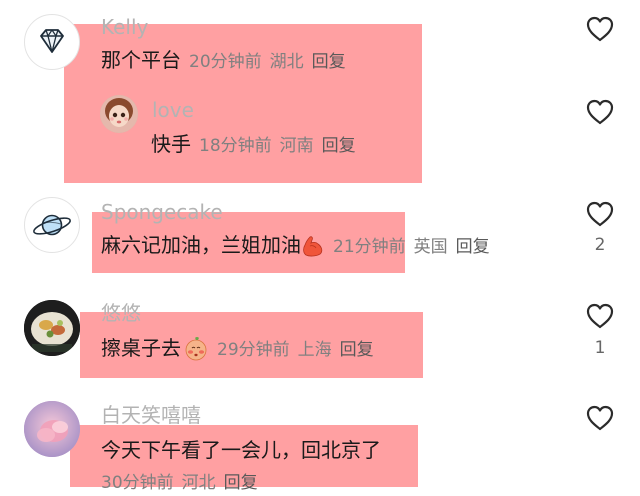 This screenshot has height=496, width=640. I want to click on pink-cloud-avatar, so click(52, 429).